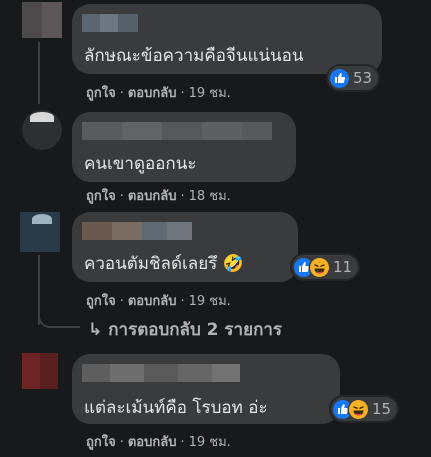  What do you see at coordinates (210, 196) in the screenshot?
I see `timestamp: 18 ชม.` at bounding box center [210, 196].